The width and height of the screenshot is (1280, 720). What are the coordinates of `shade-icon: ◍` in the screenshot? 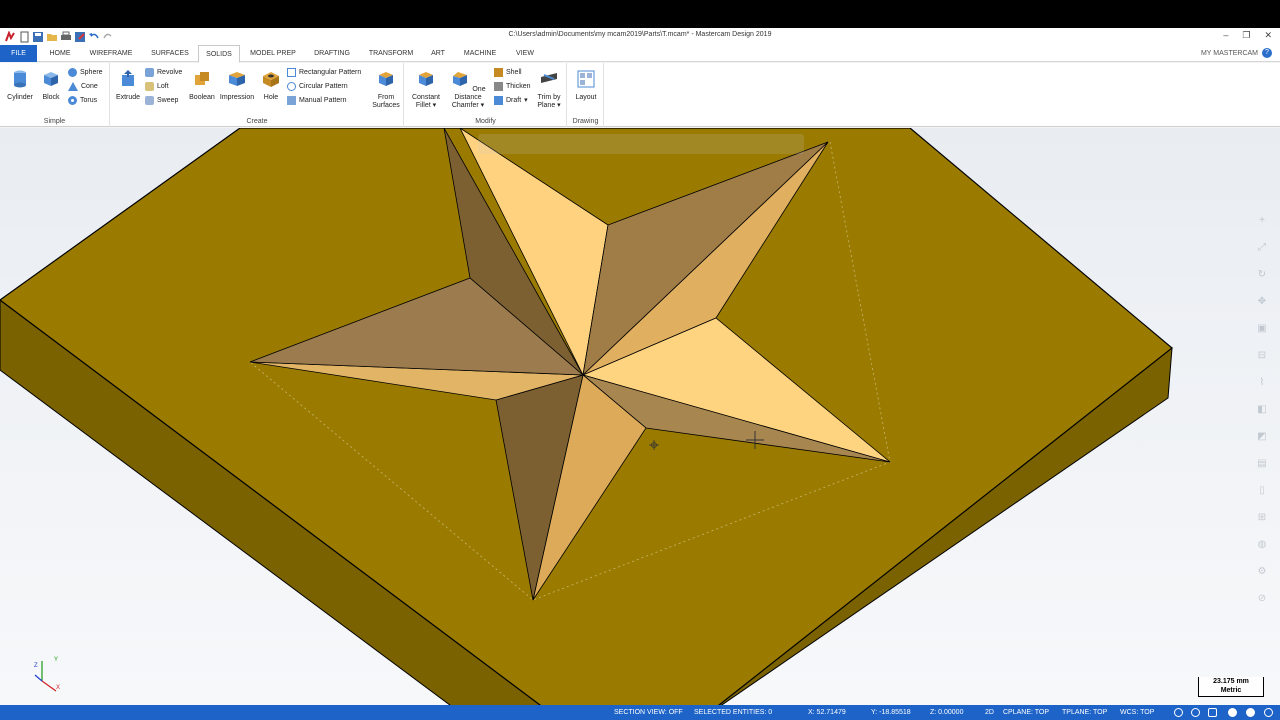 It's located at (1262, 544).